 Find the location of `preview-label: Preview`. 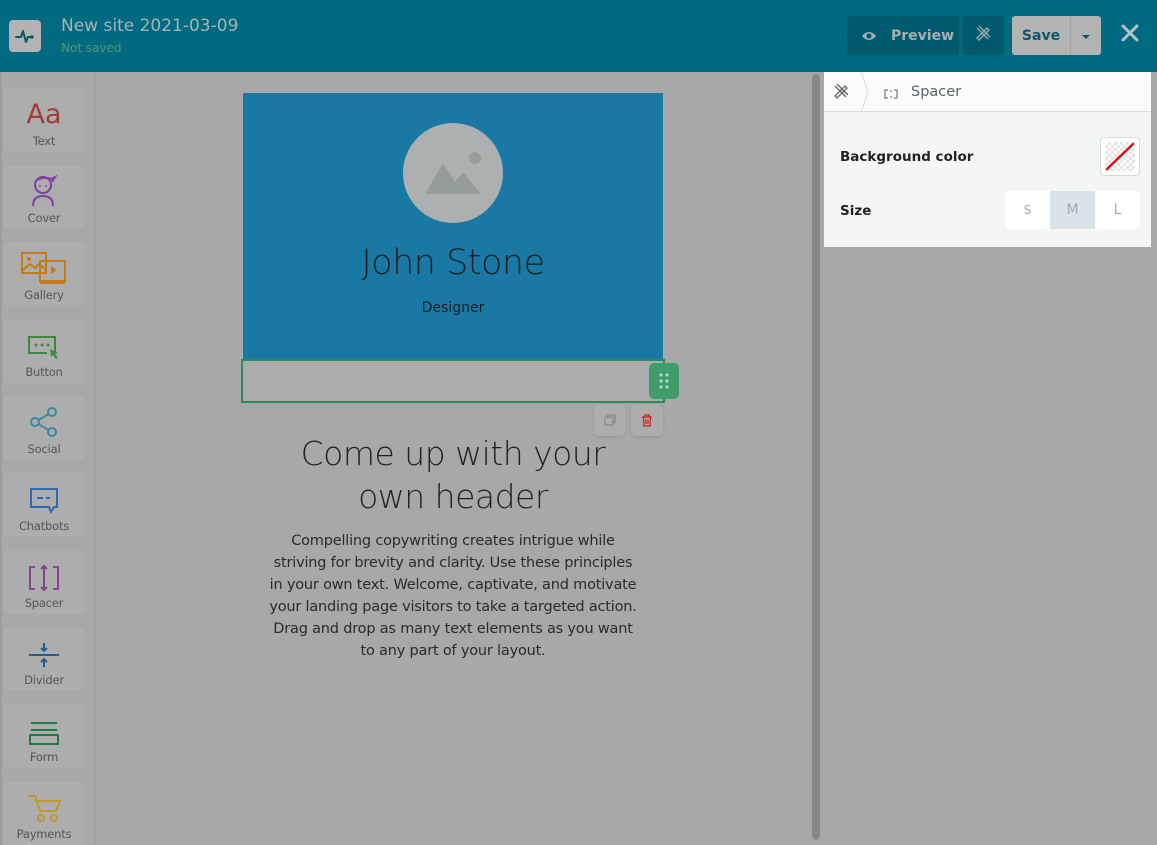

preview-label: Preview is located at coordinates (923, 35).